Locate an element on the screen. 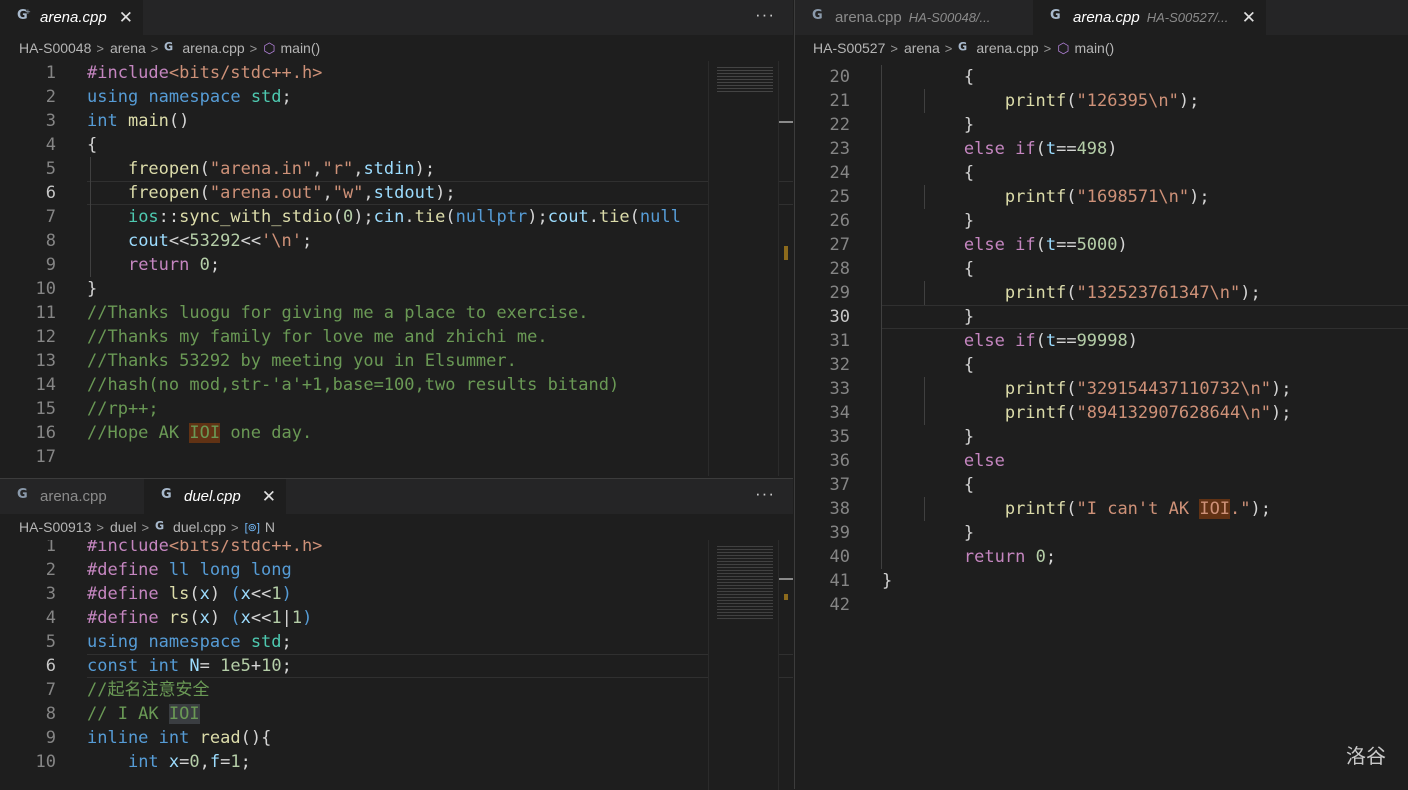 The height and width of the screenshot is (790, 1408). line-number: 28 is located at coordinates (822, 269).